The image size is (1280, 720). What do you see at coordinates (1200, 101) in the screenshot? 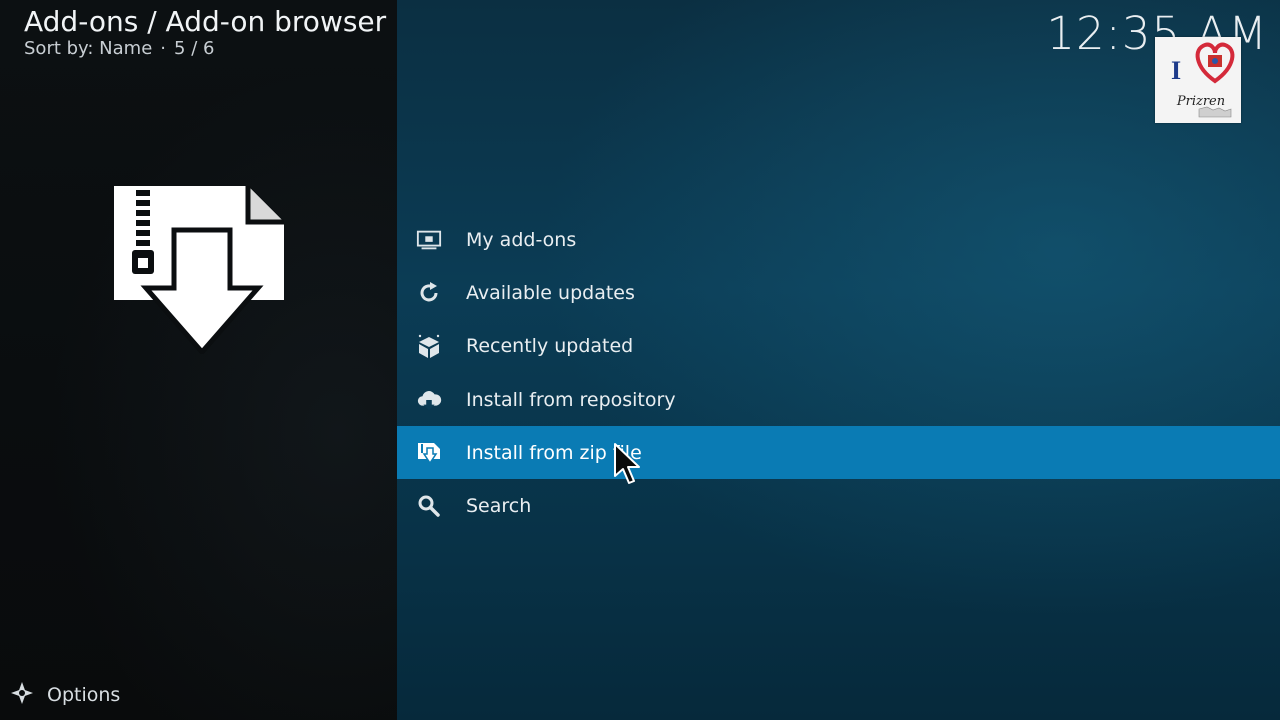
I see `logo-script: Prizren` at bounding box center [1200, 101].